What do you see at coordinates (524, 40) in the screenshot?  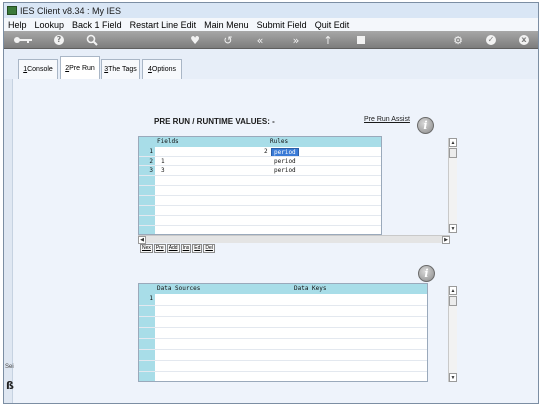 I see `close-icon: x` at bounding box center [524, 40].